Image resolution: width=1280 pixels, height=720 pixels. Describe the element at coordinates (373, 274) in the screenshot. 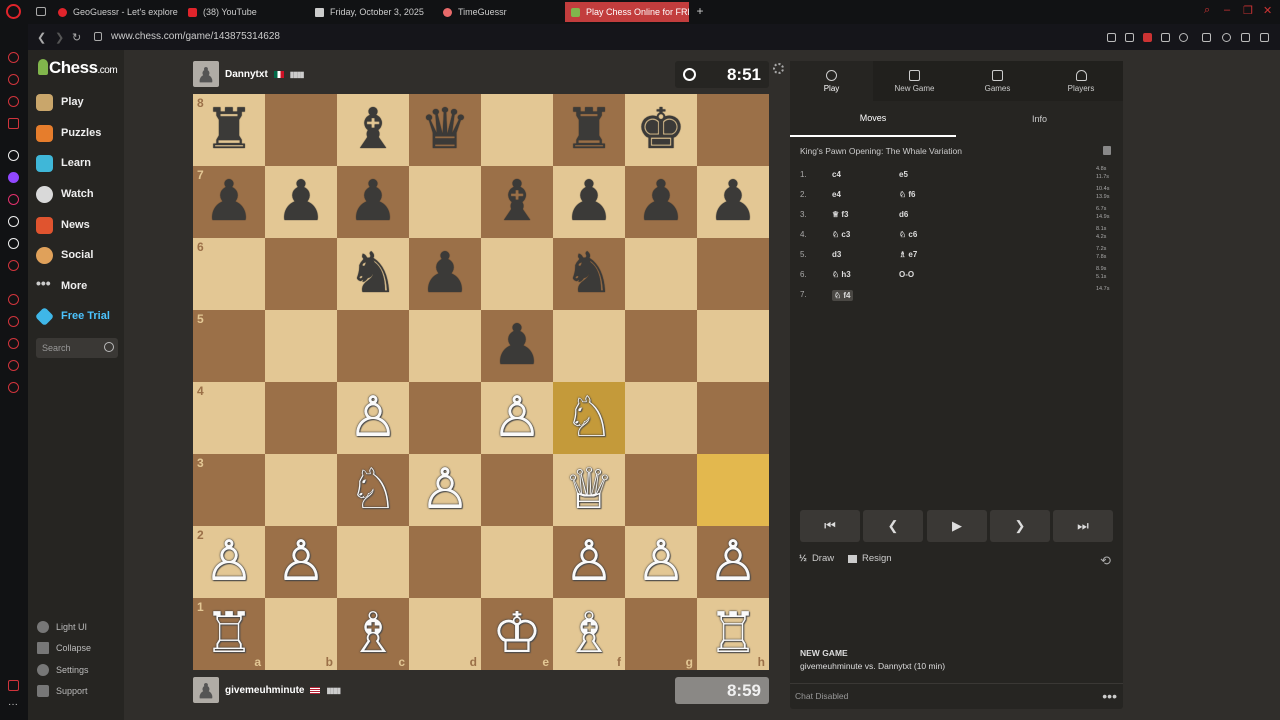

I see `black-piece: ♞` at that location.